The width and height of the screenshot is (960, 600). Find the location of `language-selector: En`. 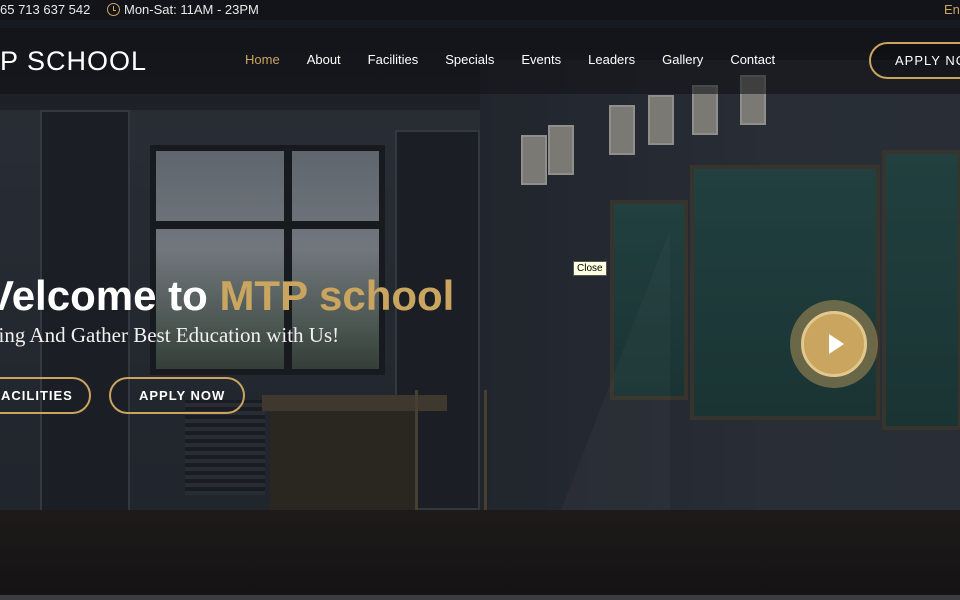

language-selector: En is located at coordinates (952, 9).